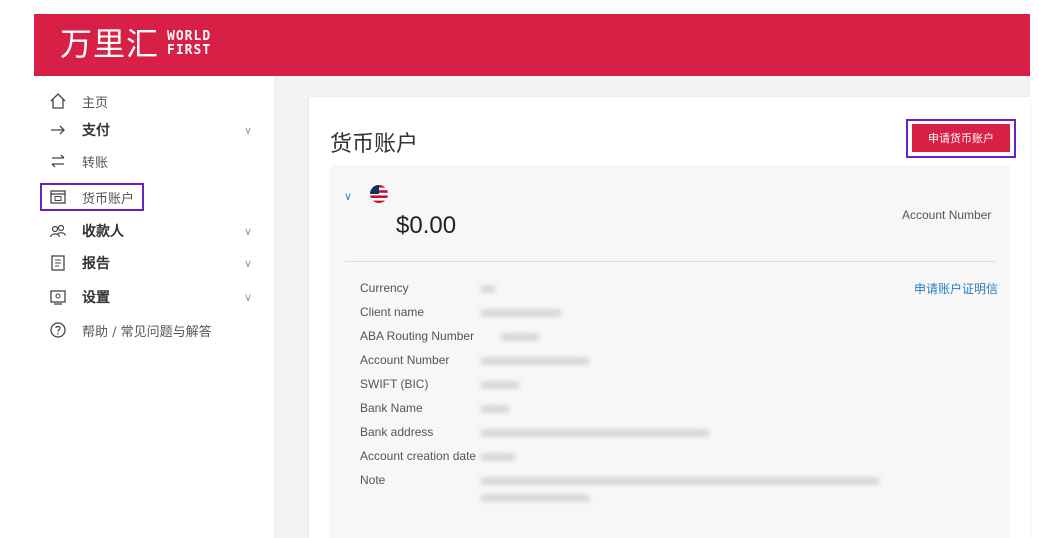 The width and height of the screenshot is (1039, 538). Describe the element at coordinates (154, 161) in the screenshot. I see `sidebar-item-transfer: 转账` at that location.